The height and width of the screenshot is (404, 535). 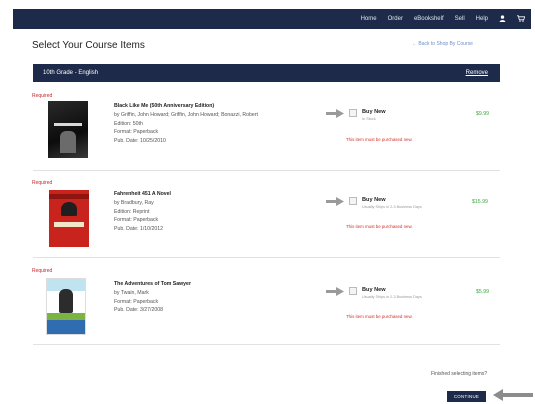 I want to click on top-nav: Home Order eBookshelf Sell Help, so click(x=443, y=19).